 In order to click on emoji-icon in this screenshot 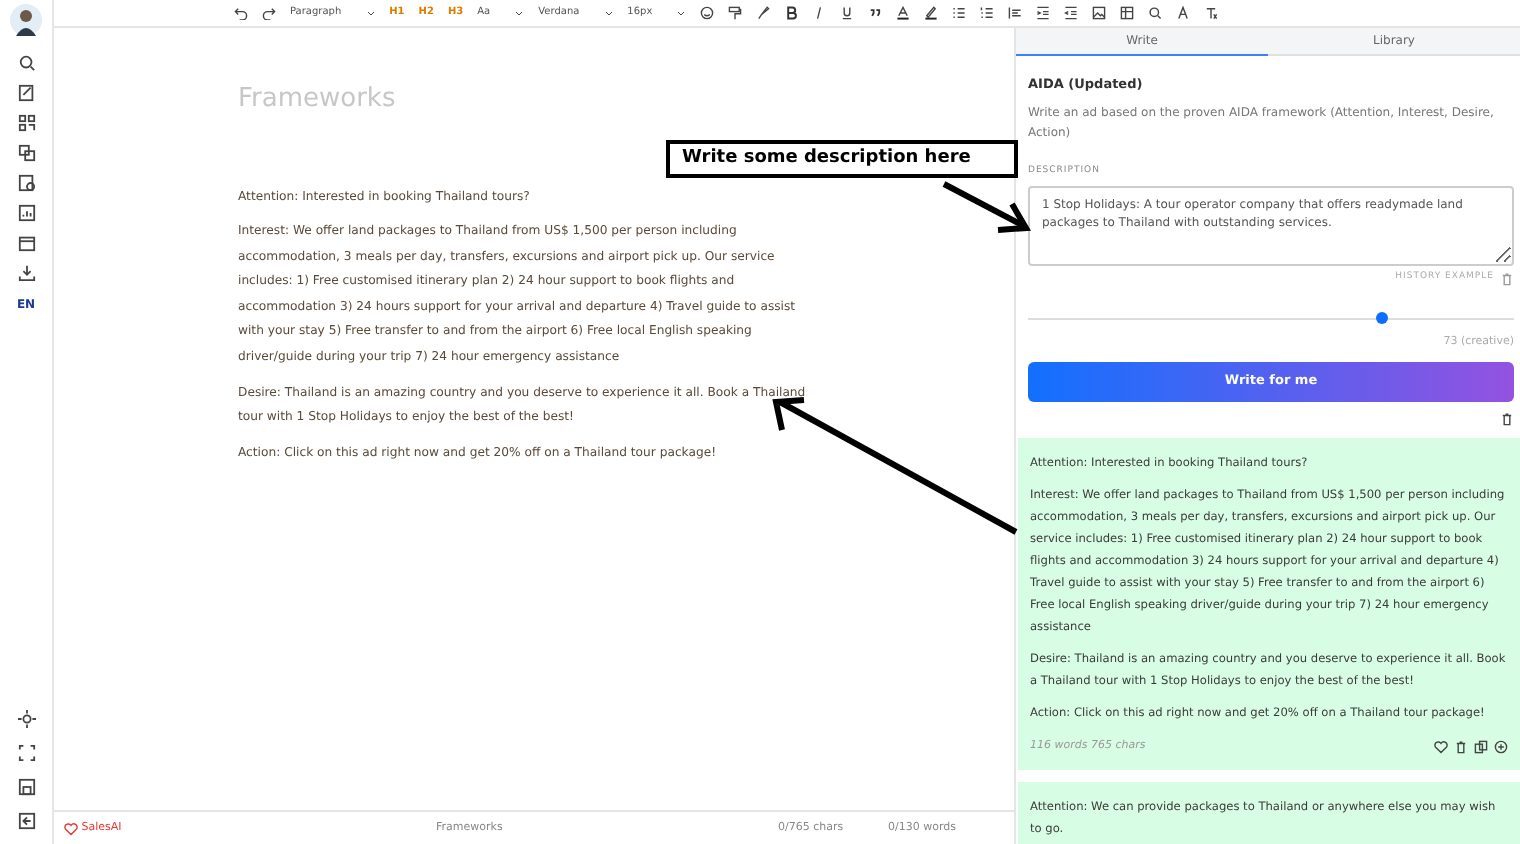, I will do `click(707, 13)`.